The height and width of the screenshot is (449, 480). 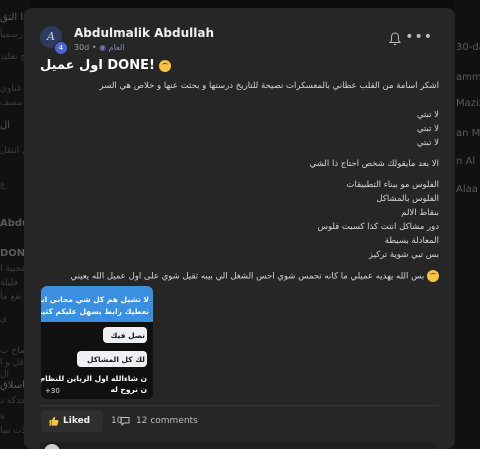 What do you see at coordinates (125, 421) in the screenshot?
I see `comment-icon` at bounding box center [125, 421].